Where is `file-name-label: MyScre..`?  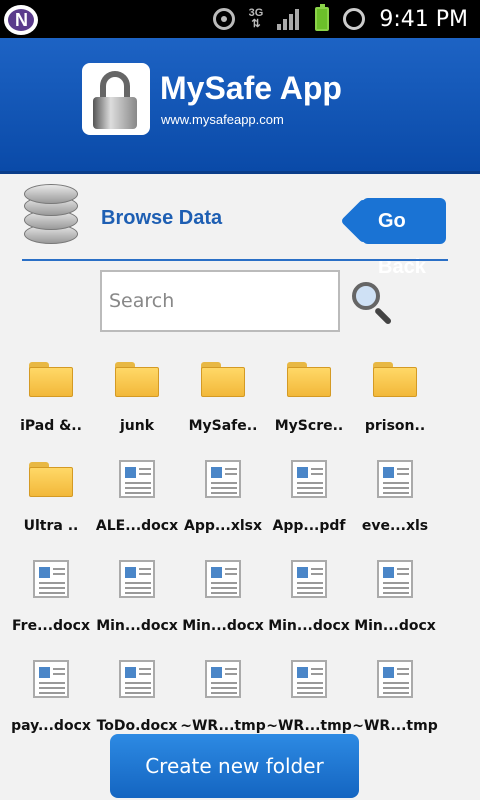 file-name-label: MyScre.. is located at coordinates (309, 426).